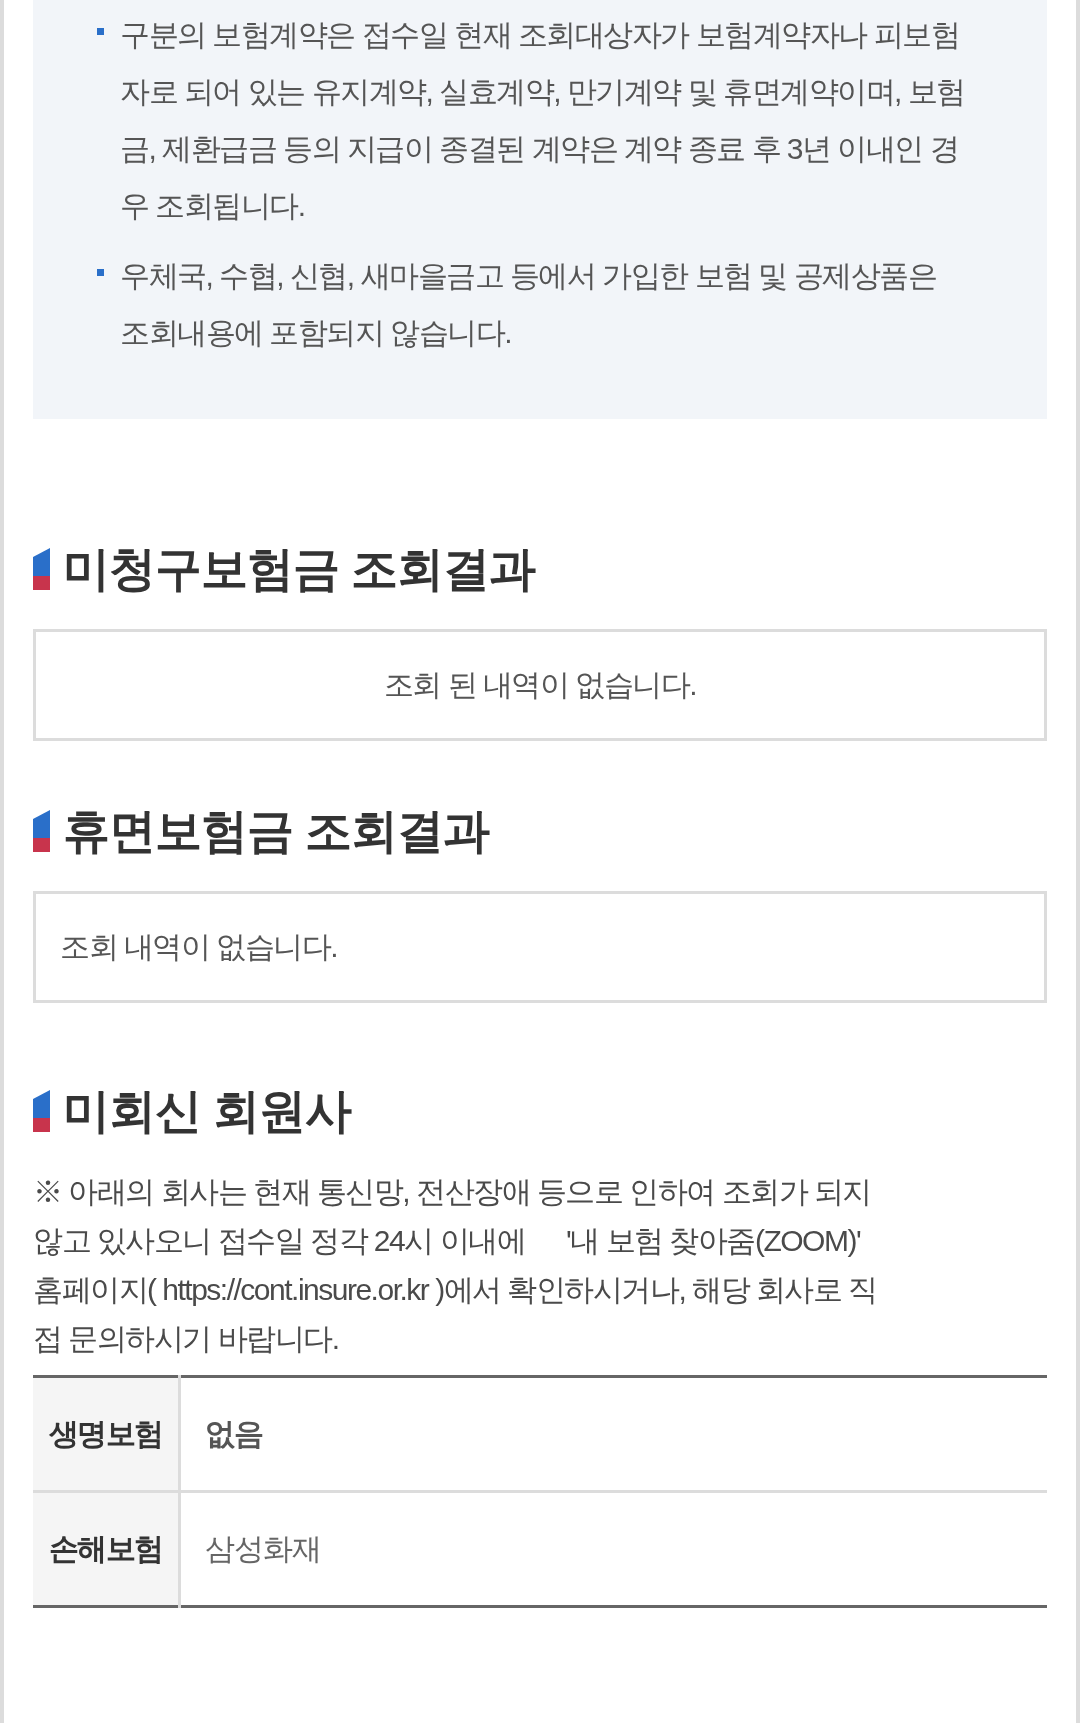 The height and width of the screenshot is (1723, 1080). Describe the element at coordinates (207, 1111) in the screenshot. I see `section-title: 미회신 회원사` at that location.